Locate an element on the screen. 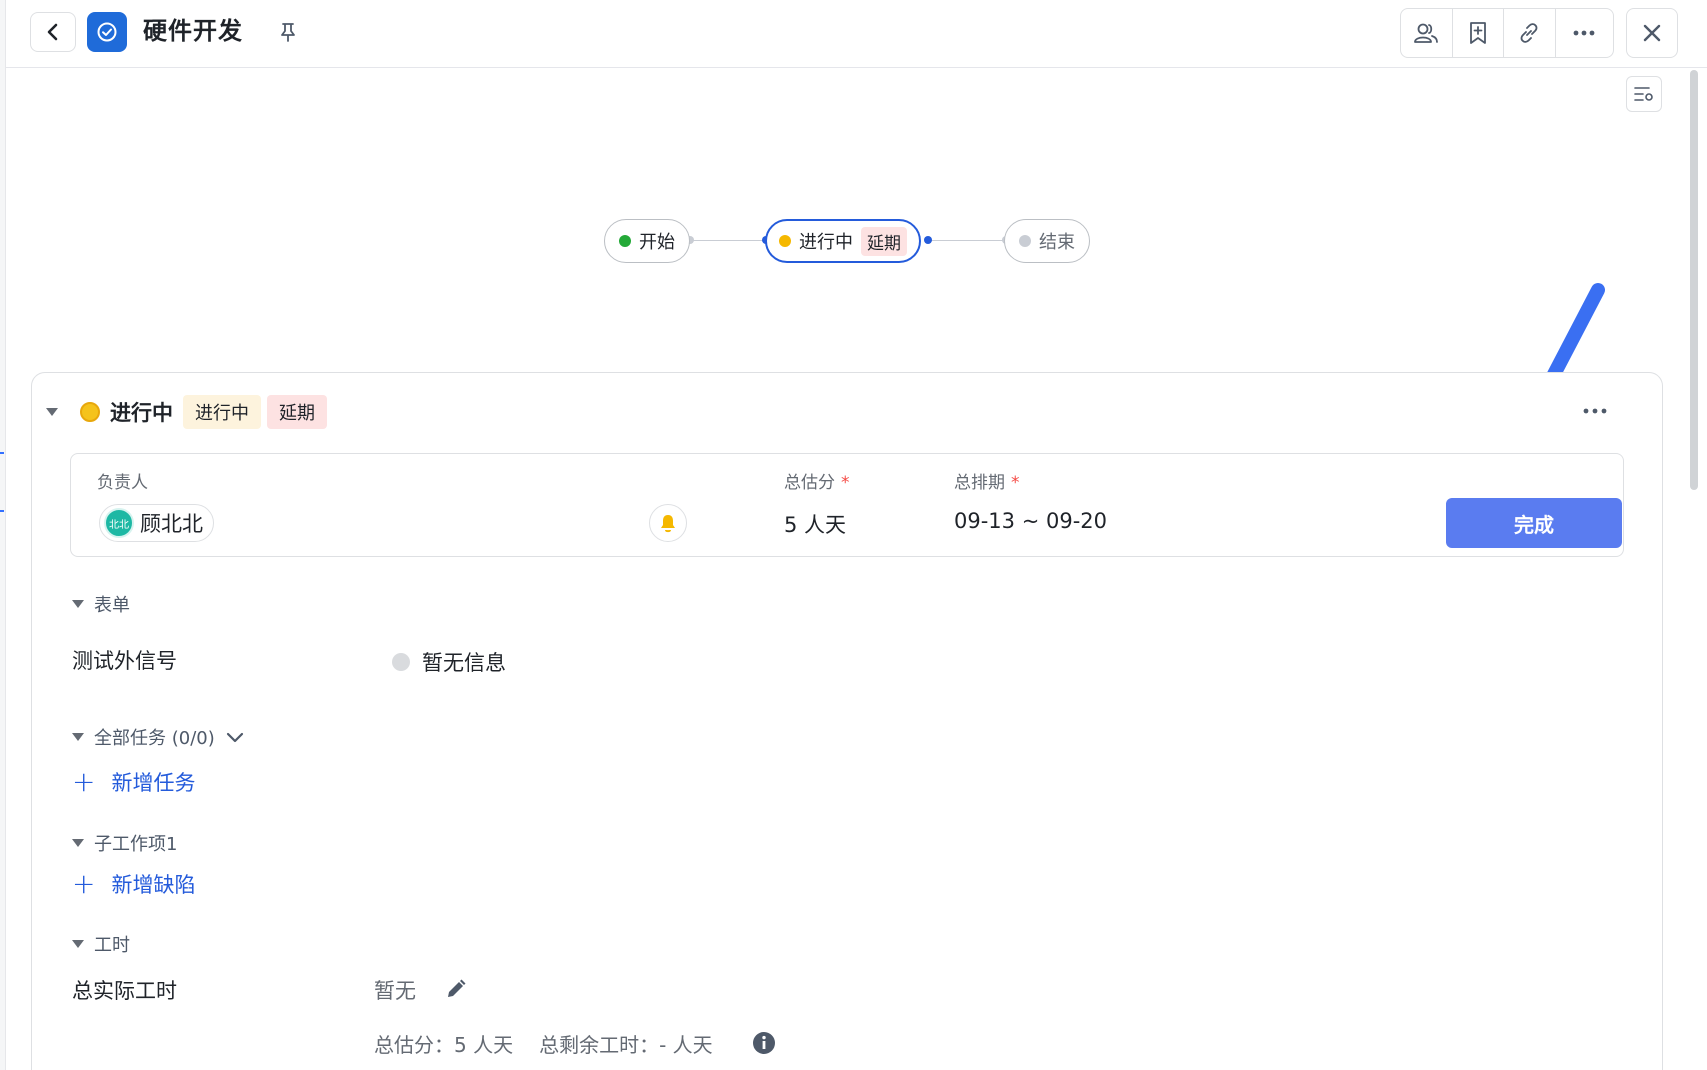 This screenshot has height=1070, width=1707. close-icon is located at coordinates (1652, 33).